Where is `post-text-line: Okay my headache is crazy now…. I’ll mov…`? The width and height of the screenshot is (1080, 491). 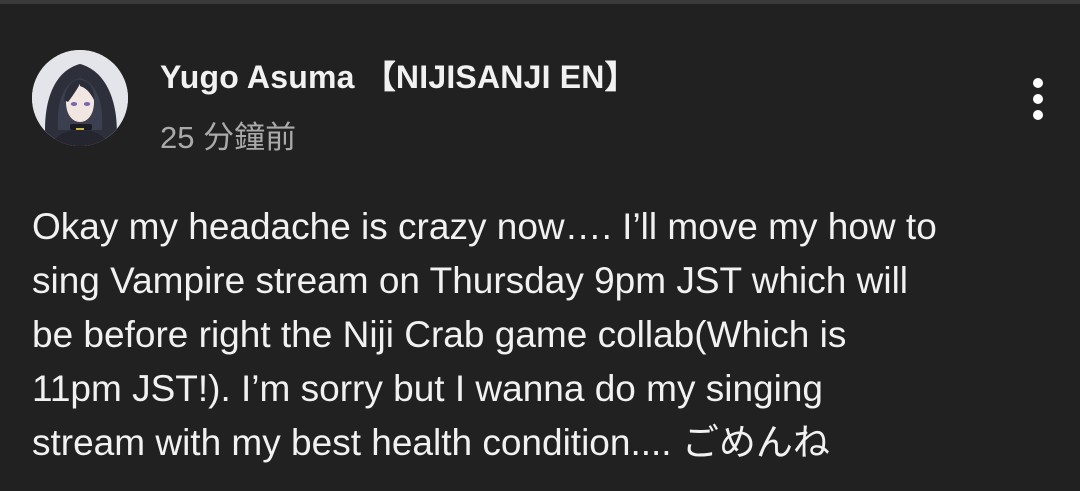 post-text-line: Okay my headache is crazy now…. I’ll mov… is located at coordinates (484, 226).